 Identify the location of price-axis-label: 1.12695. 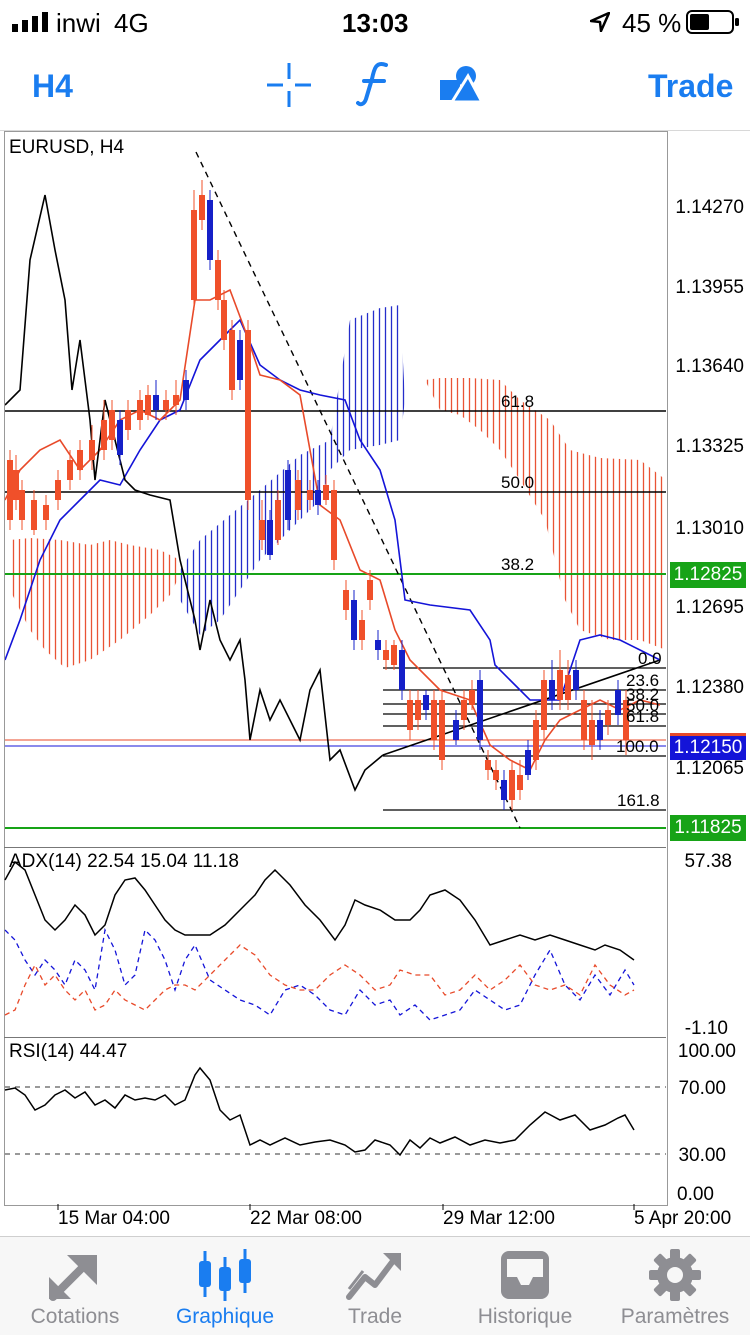
(709, 607).